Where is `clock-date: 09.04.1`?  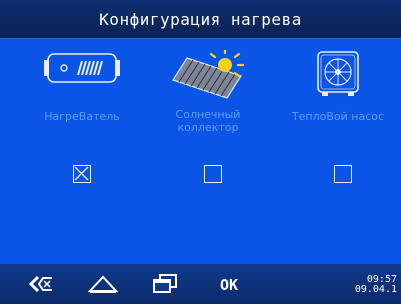 clock-date: 09.04.1 is located at coordinates (375, 289).